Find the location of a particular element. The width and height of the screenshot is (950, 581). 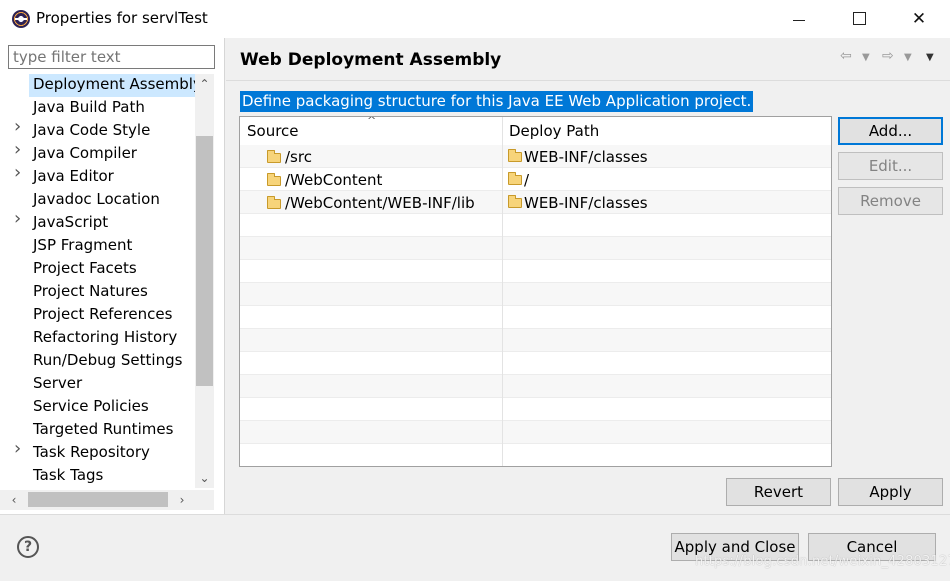

column-header-deploy-path: Deploy Path is located at coordinates (554, 131).